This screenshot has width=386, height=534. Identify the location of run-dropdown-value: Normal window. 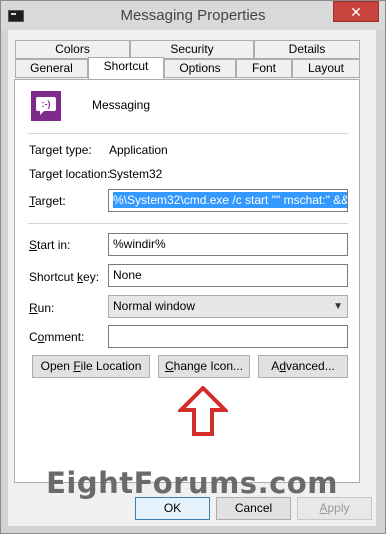
(154, 306).